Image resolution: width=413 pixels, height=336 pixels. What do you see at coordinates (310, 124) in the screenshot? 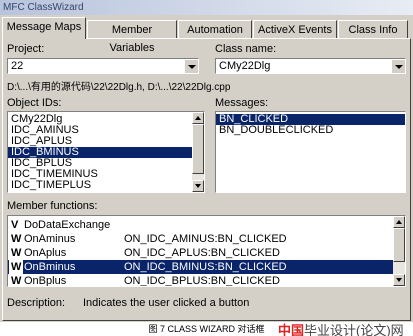
I see `messages-items: BN_CLICKED BN_DOUBLECLICKED` at bounding box center [310, 124].